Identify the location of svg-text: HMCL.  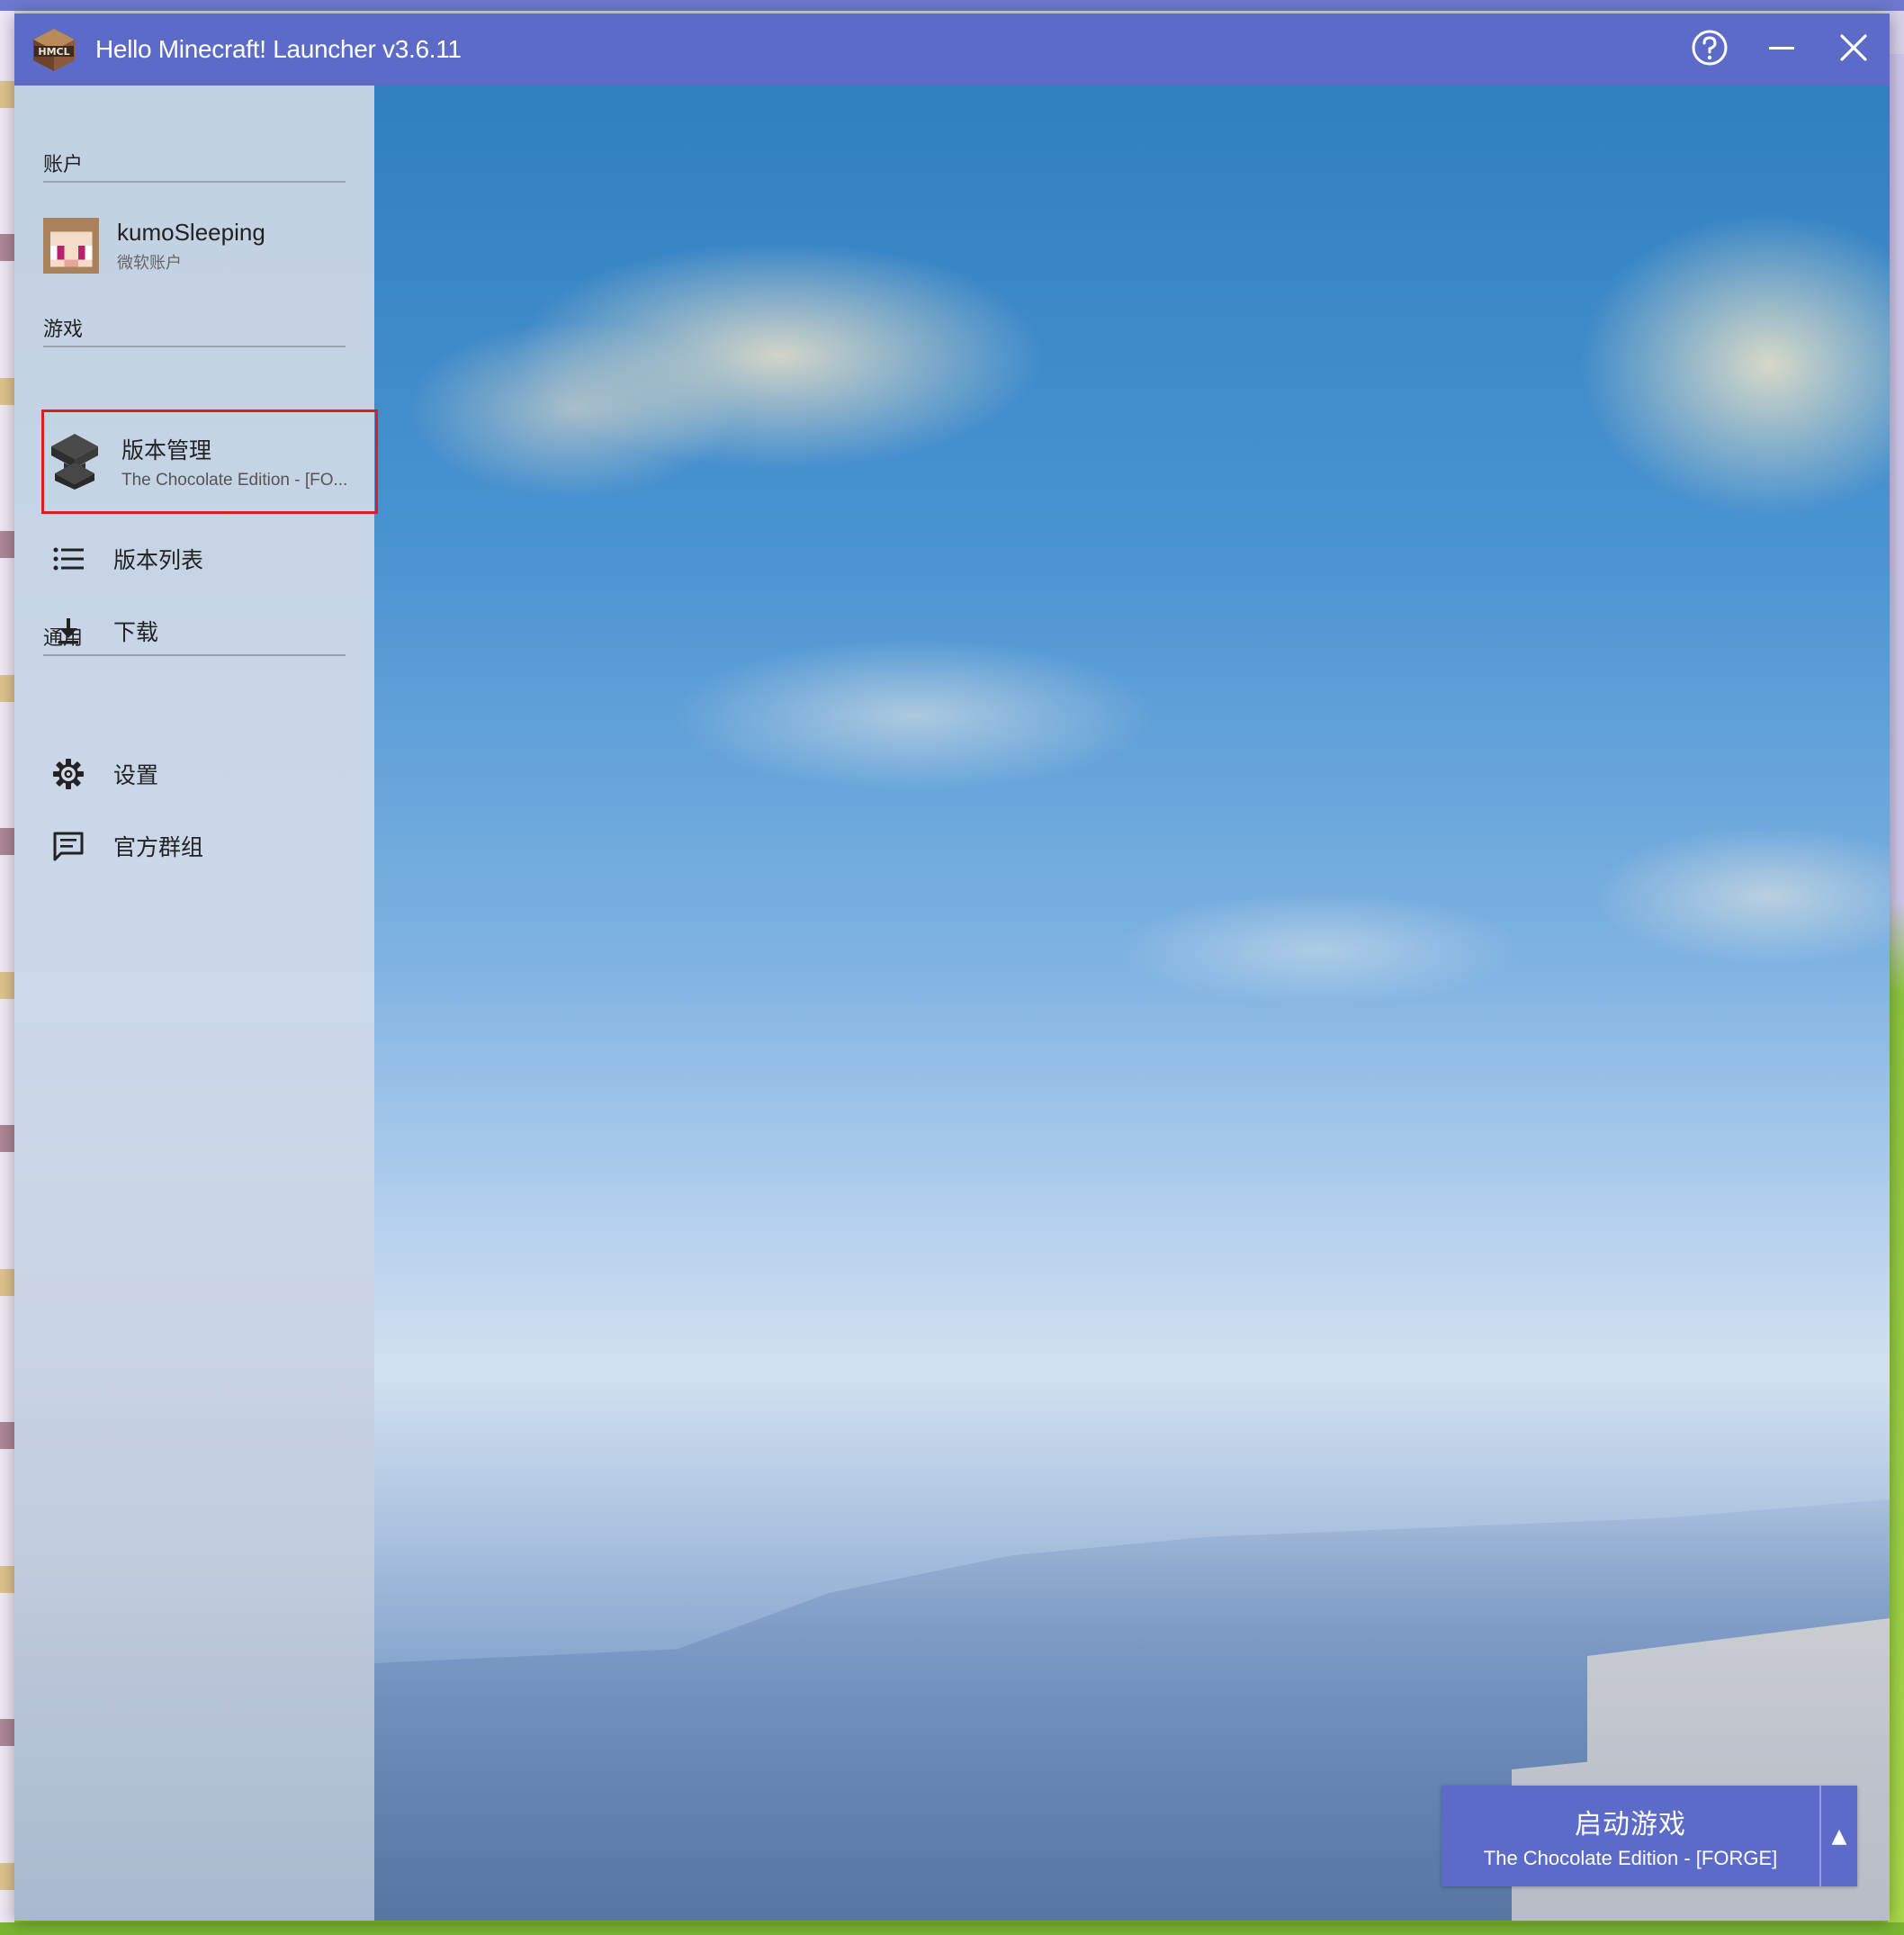
(53, 52).